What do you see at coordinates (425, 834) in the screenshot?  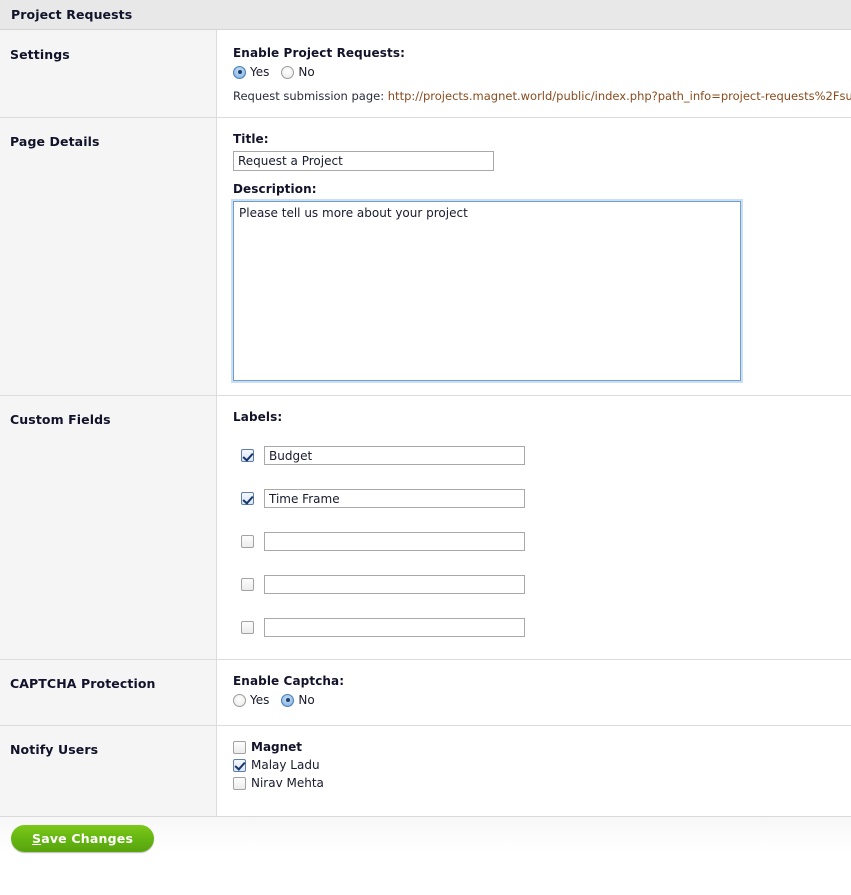 I see `footer-bar: Save Changes` at bounding box center [425, 834].